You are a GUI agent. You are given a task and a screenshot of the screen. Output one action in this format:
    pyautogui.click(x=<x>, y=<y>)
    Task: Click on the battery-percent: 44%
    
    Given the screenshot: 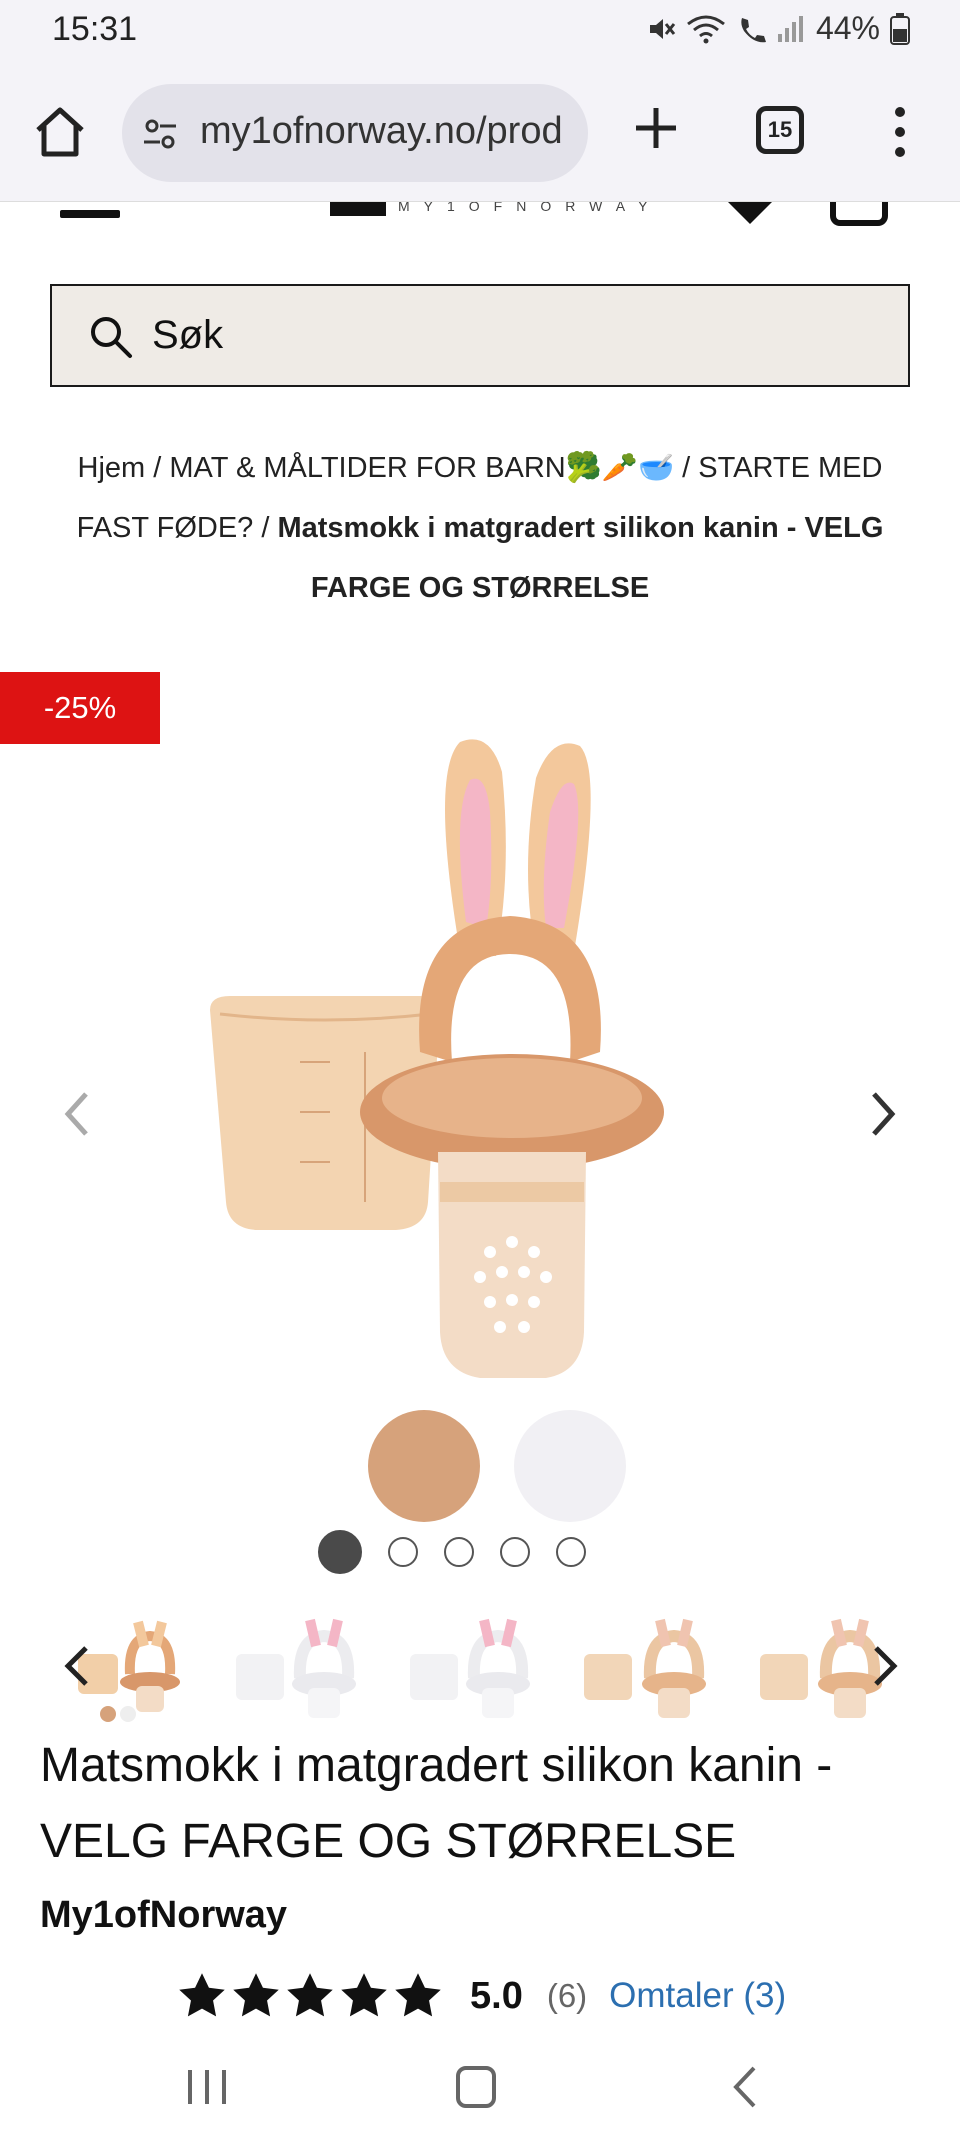 What is the action you would take?
    pyautogui.click(x=847, y=28)
    